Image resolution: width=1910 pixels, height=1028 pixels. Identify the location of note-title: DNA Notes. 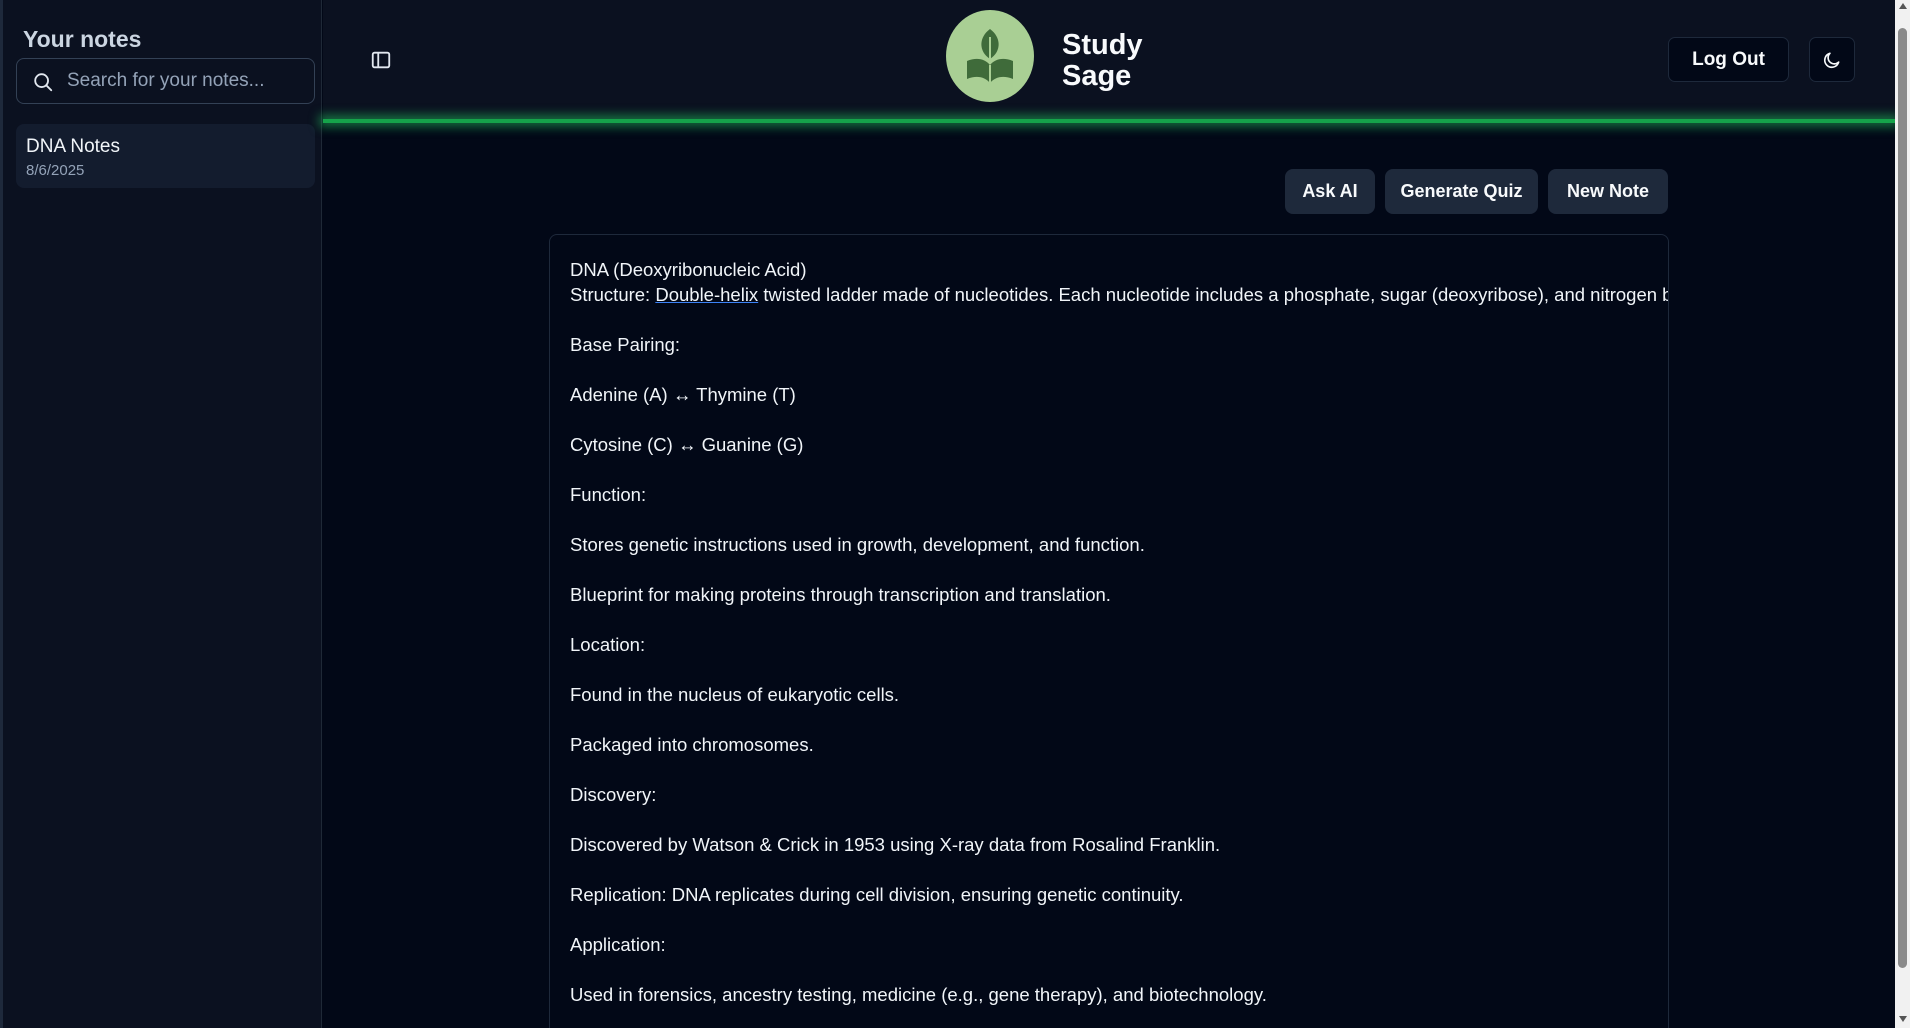
(73, 146).